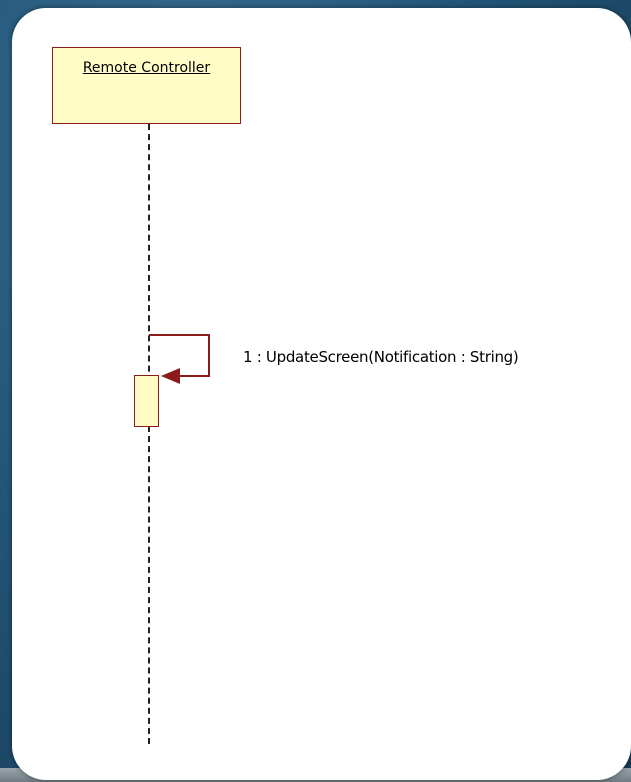 This screenshot has width=631, height=782. What do you see at coordinates (170, 376) in the screenshot?
I see `arrow-head` at bounding box center [170, 376].